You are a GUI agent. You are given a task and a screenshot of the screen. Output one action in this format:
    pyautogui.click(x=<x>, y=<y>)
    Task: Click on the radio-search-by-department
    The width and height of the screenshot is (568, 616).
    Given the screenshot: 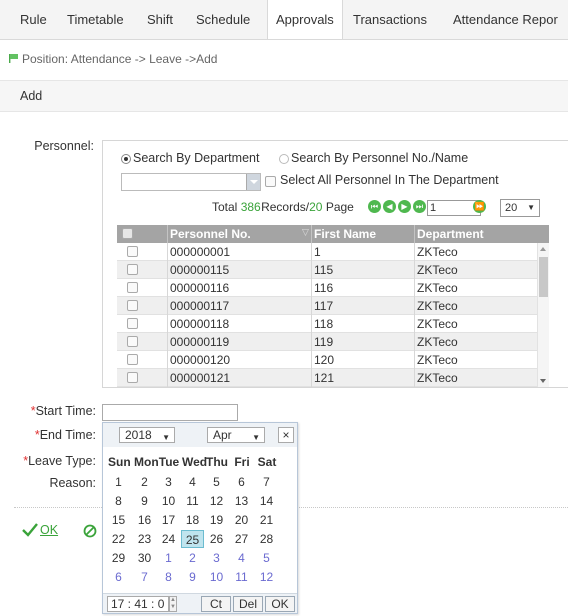 What is the action you would take?
    pyautogui.click(x=126, y=159)
    